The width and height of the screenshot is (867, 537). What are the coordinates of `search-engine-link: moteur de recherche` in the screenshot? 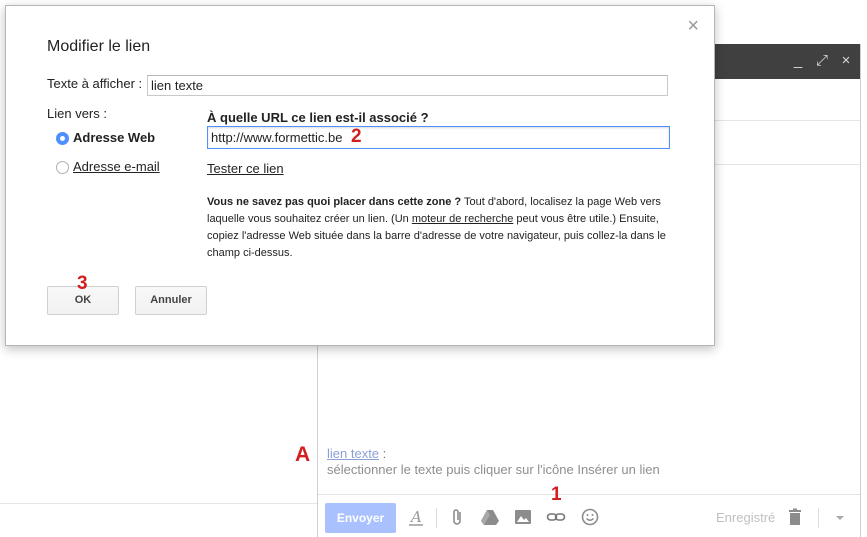 It's located at (463, 219).